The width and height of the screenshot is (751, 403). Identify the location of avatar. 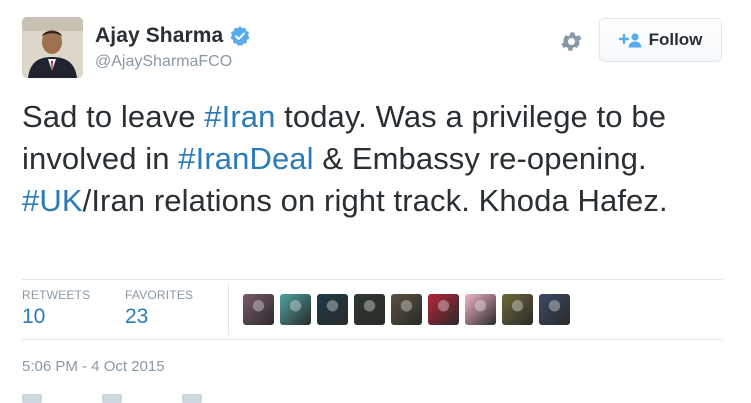
(52, 47).